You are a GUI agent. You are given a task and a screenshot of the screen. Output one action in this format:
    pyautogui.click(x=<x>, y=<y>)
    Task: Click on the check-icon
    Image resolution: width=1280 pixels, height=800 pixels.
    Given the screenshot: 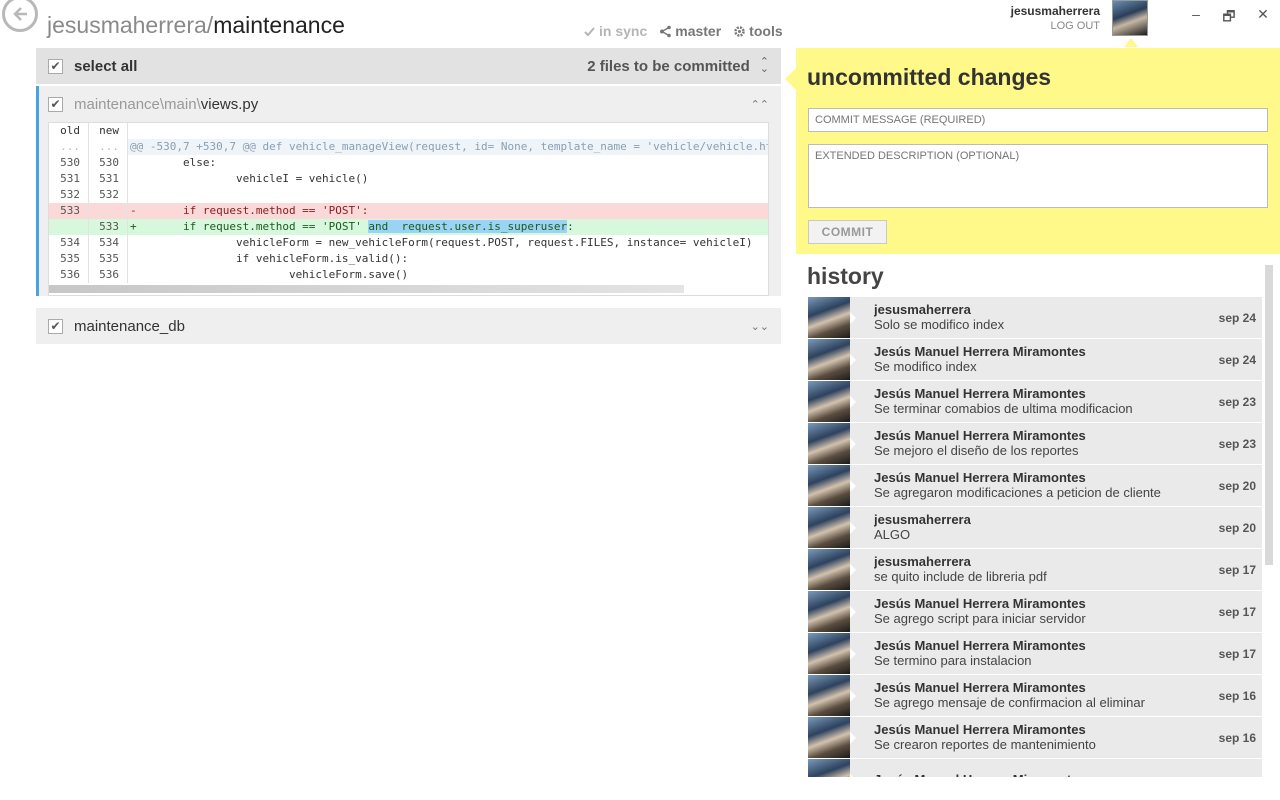 What is the action you would take?
    pyautogui.click(x=589, y=31)
    